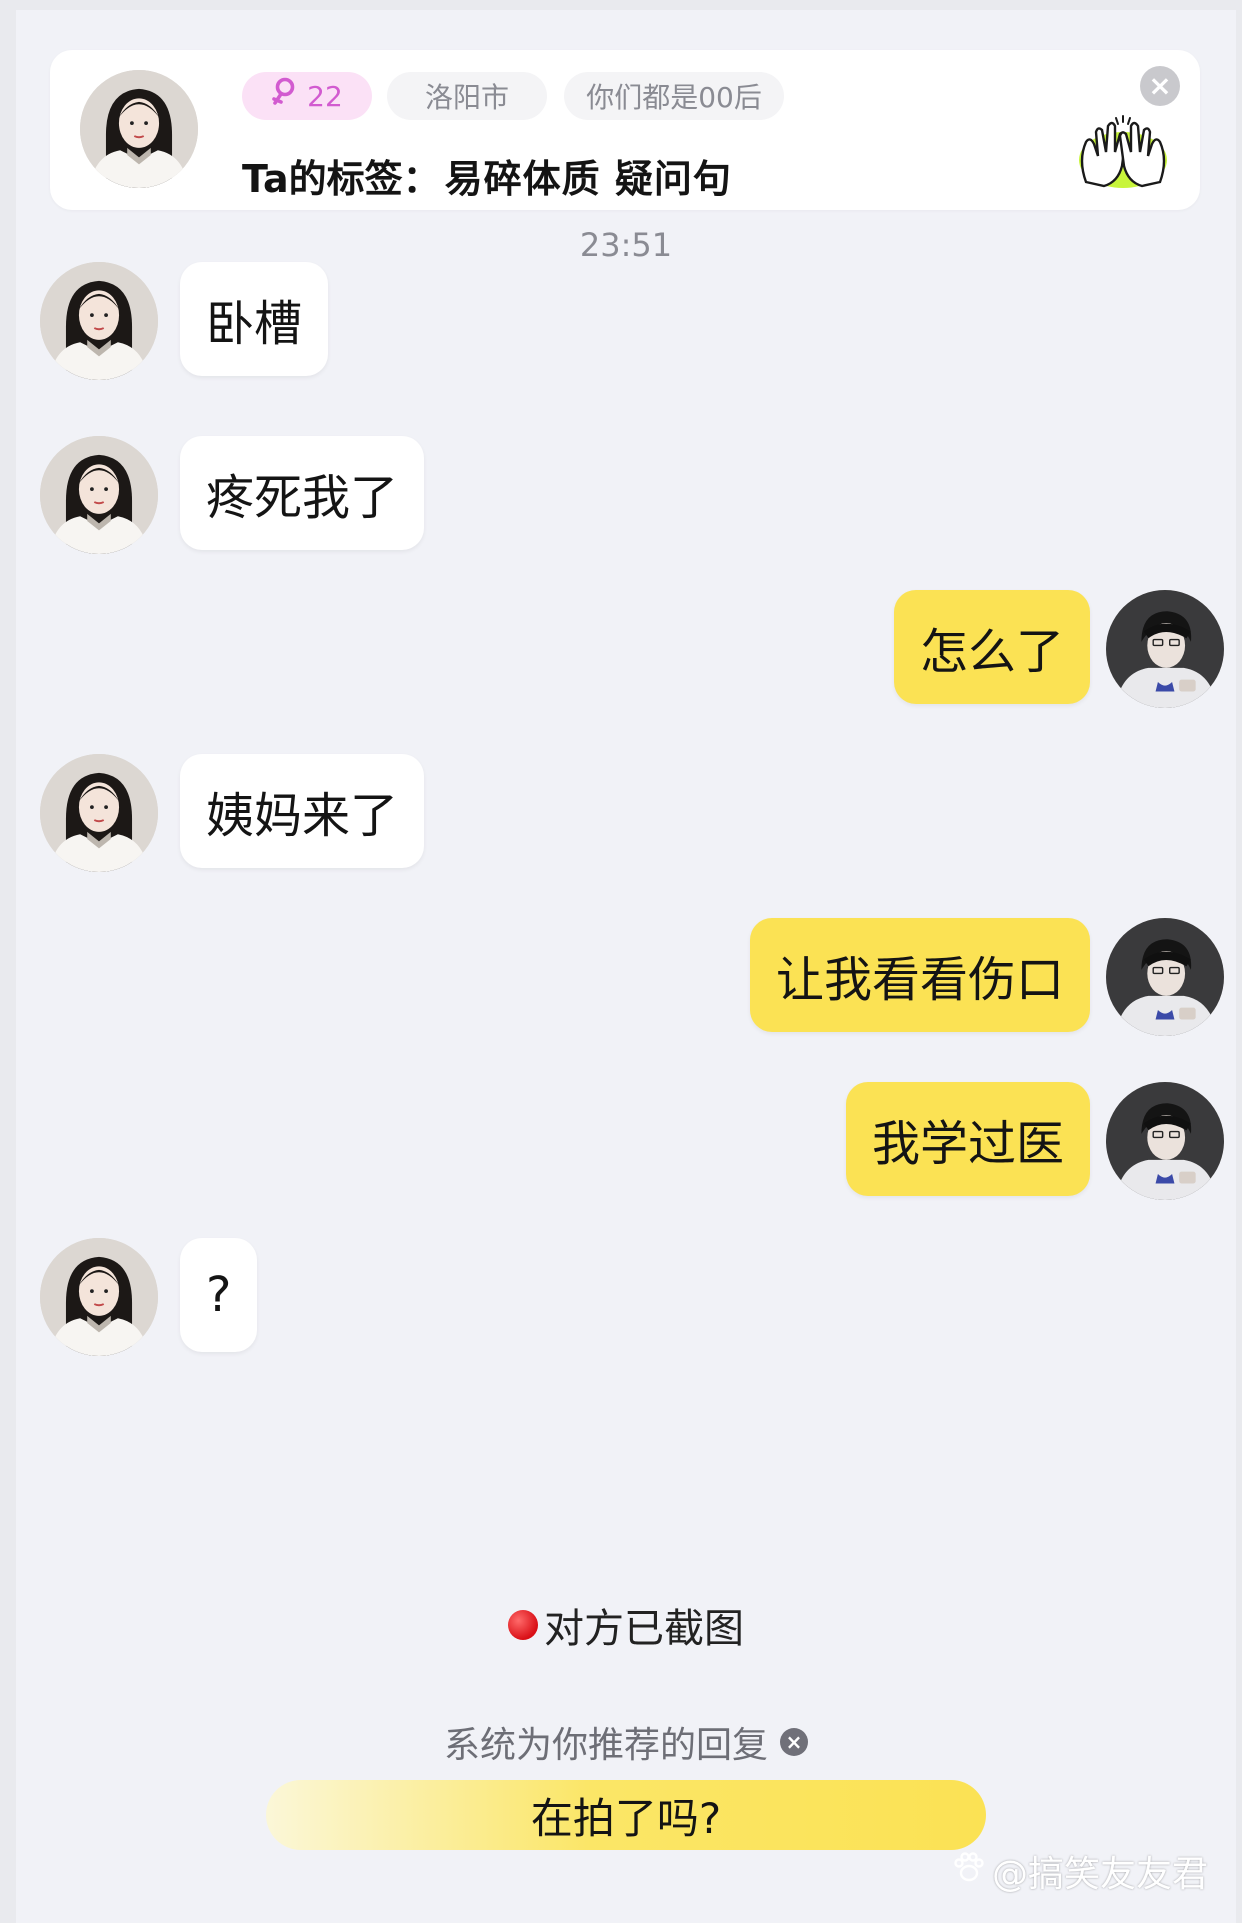  I want to click on age-chip: 22, so click(307, 96).